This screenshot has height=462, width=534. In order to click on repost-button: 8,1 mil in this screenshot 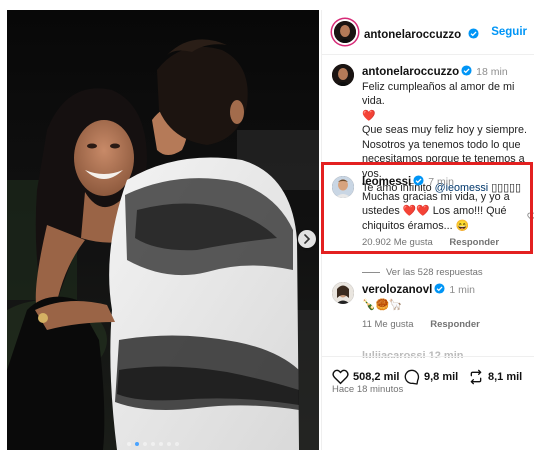, I will do `click(495, 377)`.